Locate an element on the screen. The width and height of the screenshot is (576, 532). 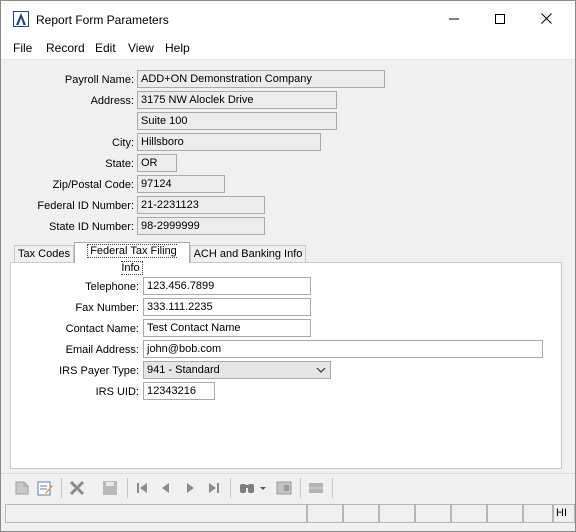
previous-record-icon is located at coordinates (166, 488).